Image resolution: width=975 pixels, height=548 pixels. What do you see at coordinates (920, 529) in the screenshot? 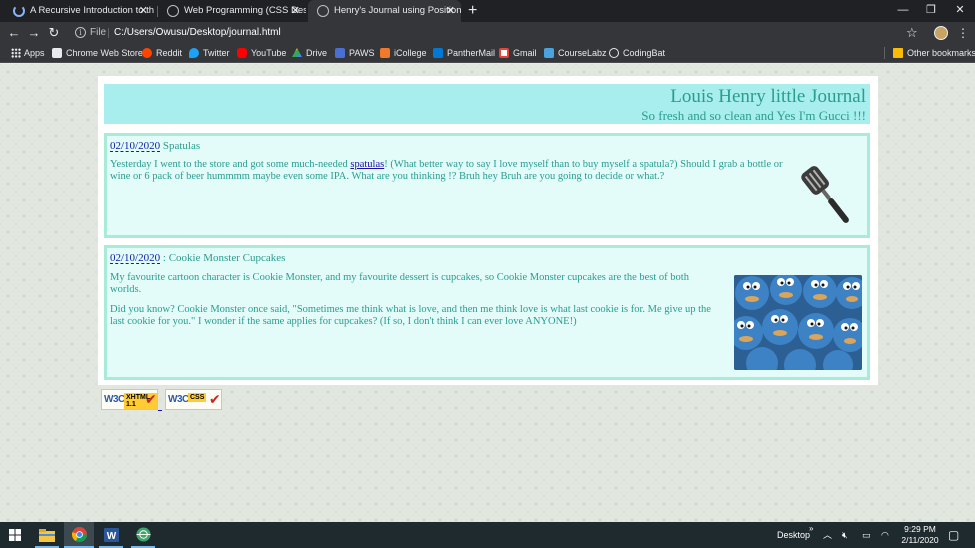
I see `clock-time: 9:29 PM` at bounding box center [920, 529].